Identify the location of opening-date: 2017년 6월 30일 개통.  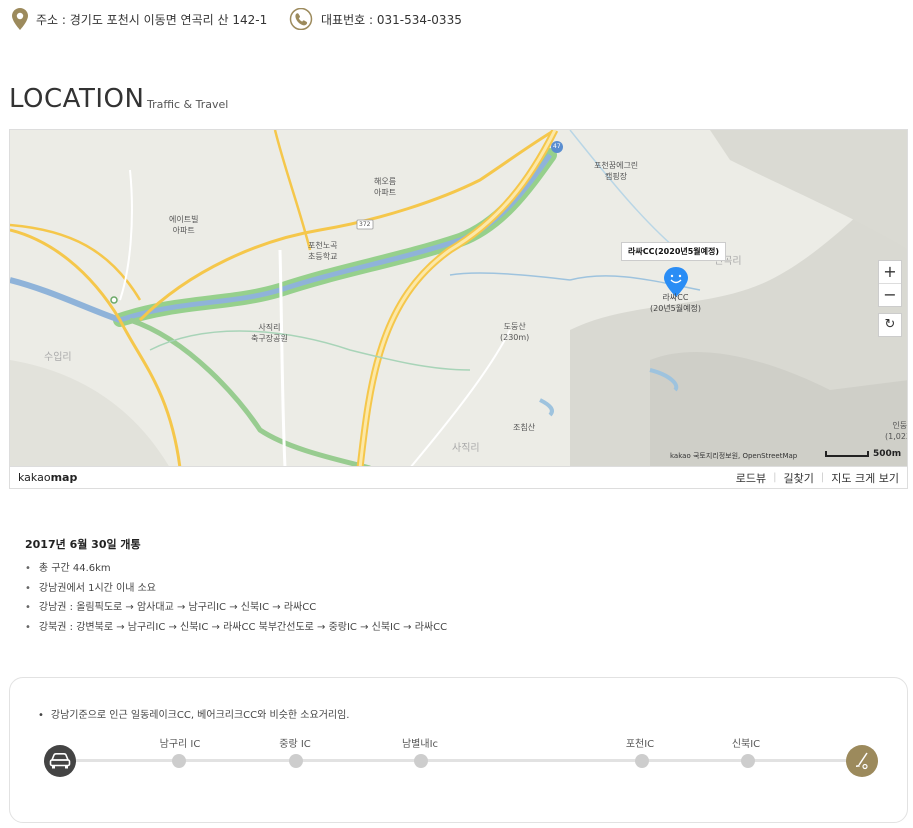
(83, 544).